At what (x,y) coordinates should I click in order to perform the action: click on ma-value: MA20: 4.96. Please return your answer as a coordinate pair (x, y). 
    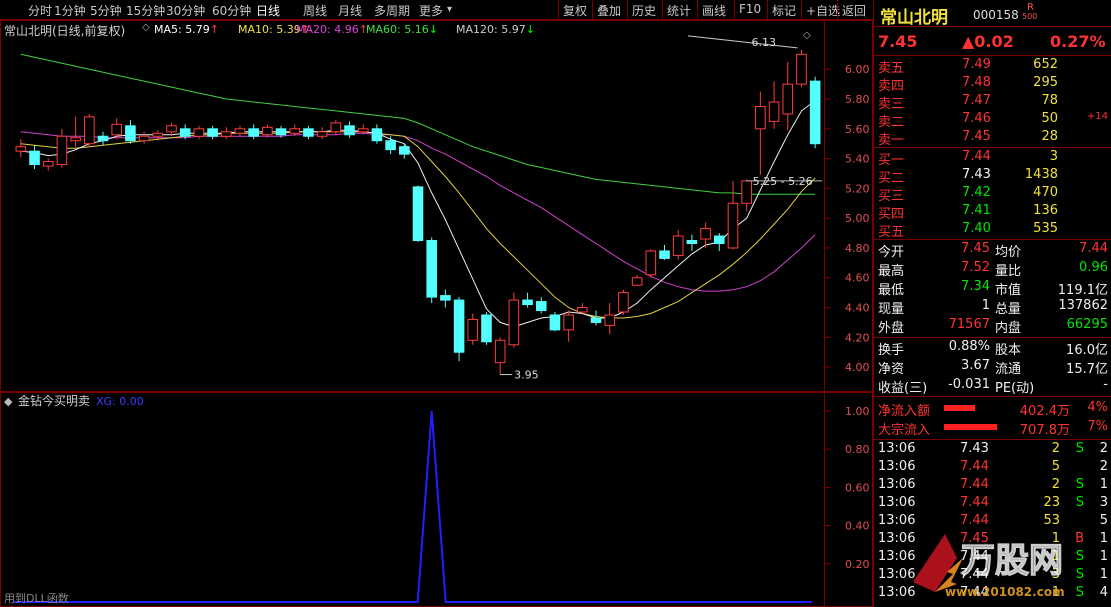
    Looking at the image, I should click on (327, 29).